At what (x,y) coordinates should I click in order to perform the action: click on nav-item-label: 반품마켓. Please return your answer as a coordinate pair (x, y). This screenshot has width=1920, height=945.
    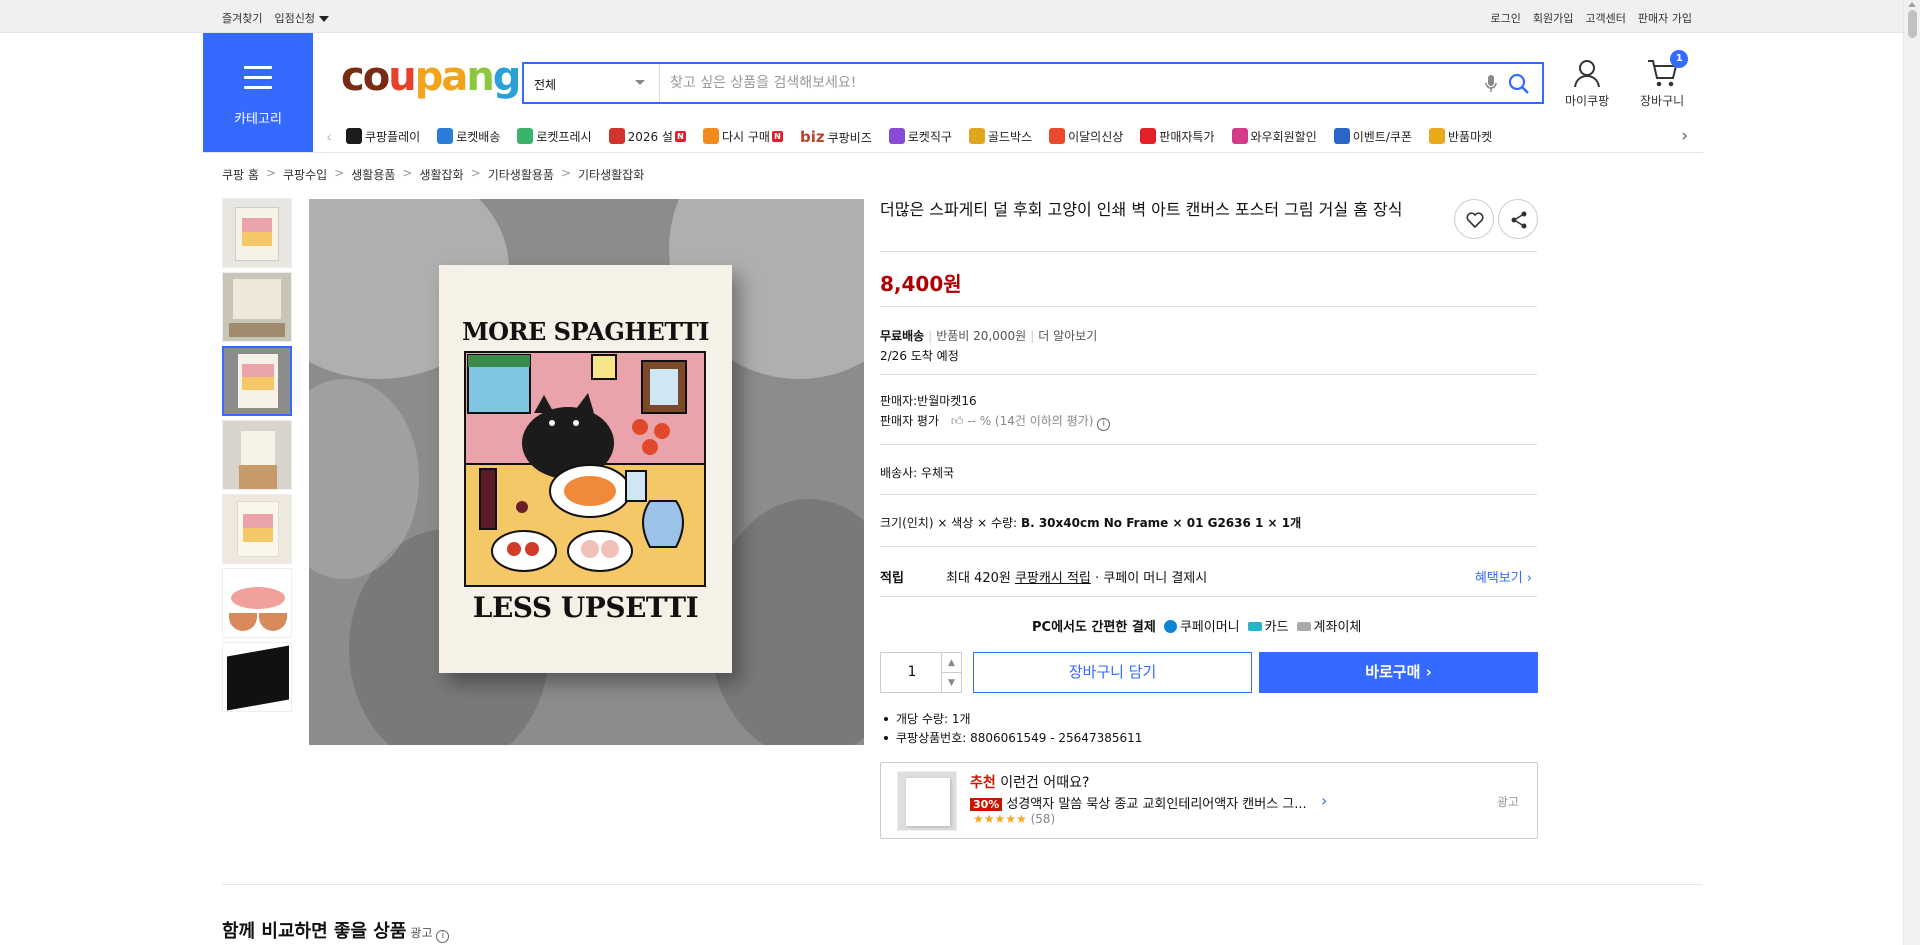
    Looking at the image, I should click on (1470, 137).